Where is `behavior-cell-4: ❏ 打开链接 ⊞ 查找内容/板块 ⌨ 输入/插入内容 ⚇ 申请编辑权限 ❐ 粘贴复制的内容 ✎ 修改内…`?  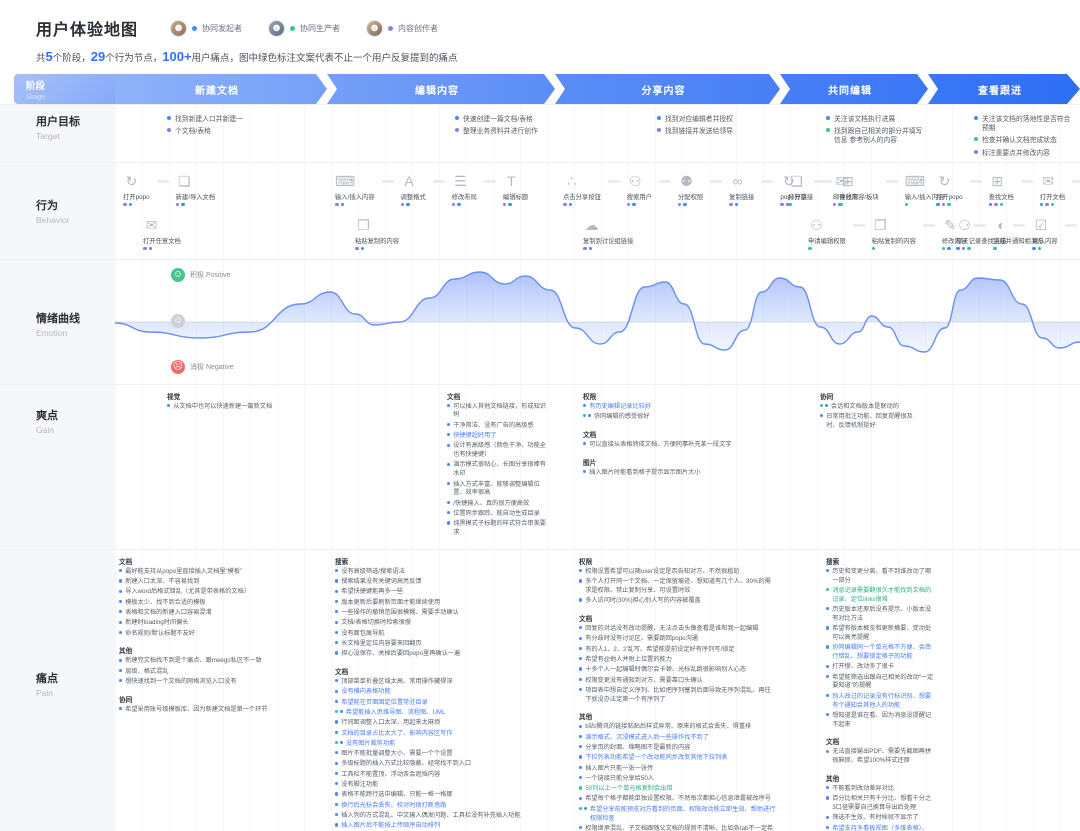
behavior-cell-4: ❏ 打开链接 ⊞ 查找内容/板块 ⌨ 输入/插入内容 ⚇ 申请编辑权限 ❐ 粘贴复制的内容 ✎ 修改内… is located at coordinates (911, 211).